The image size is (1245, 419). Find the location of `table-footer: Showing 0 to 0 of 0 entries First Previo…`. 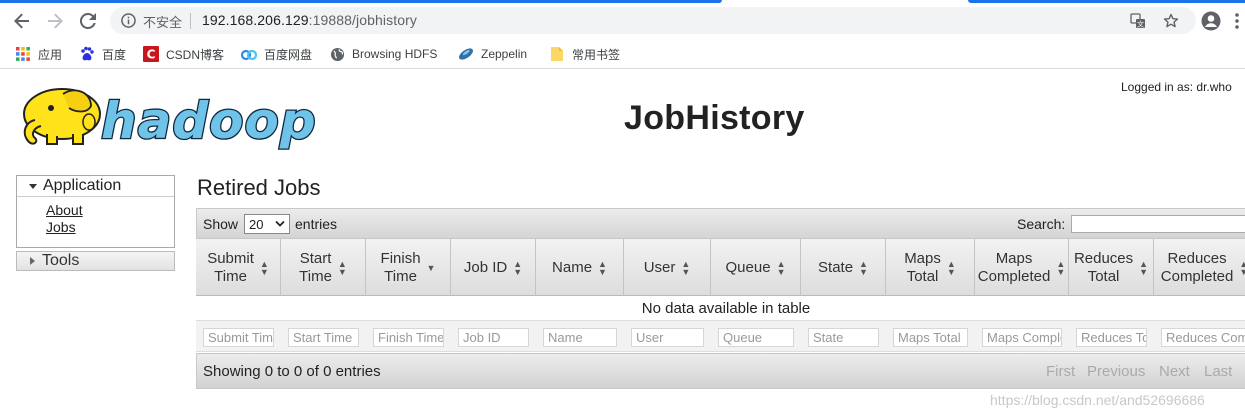

table-footer: Showing 0 to 0 of 0 entries First Previo… is located at coordinates (720, 371).